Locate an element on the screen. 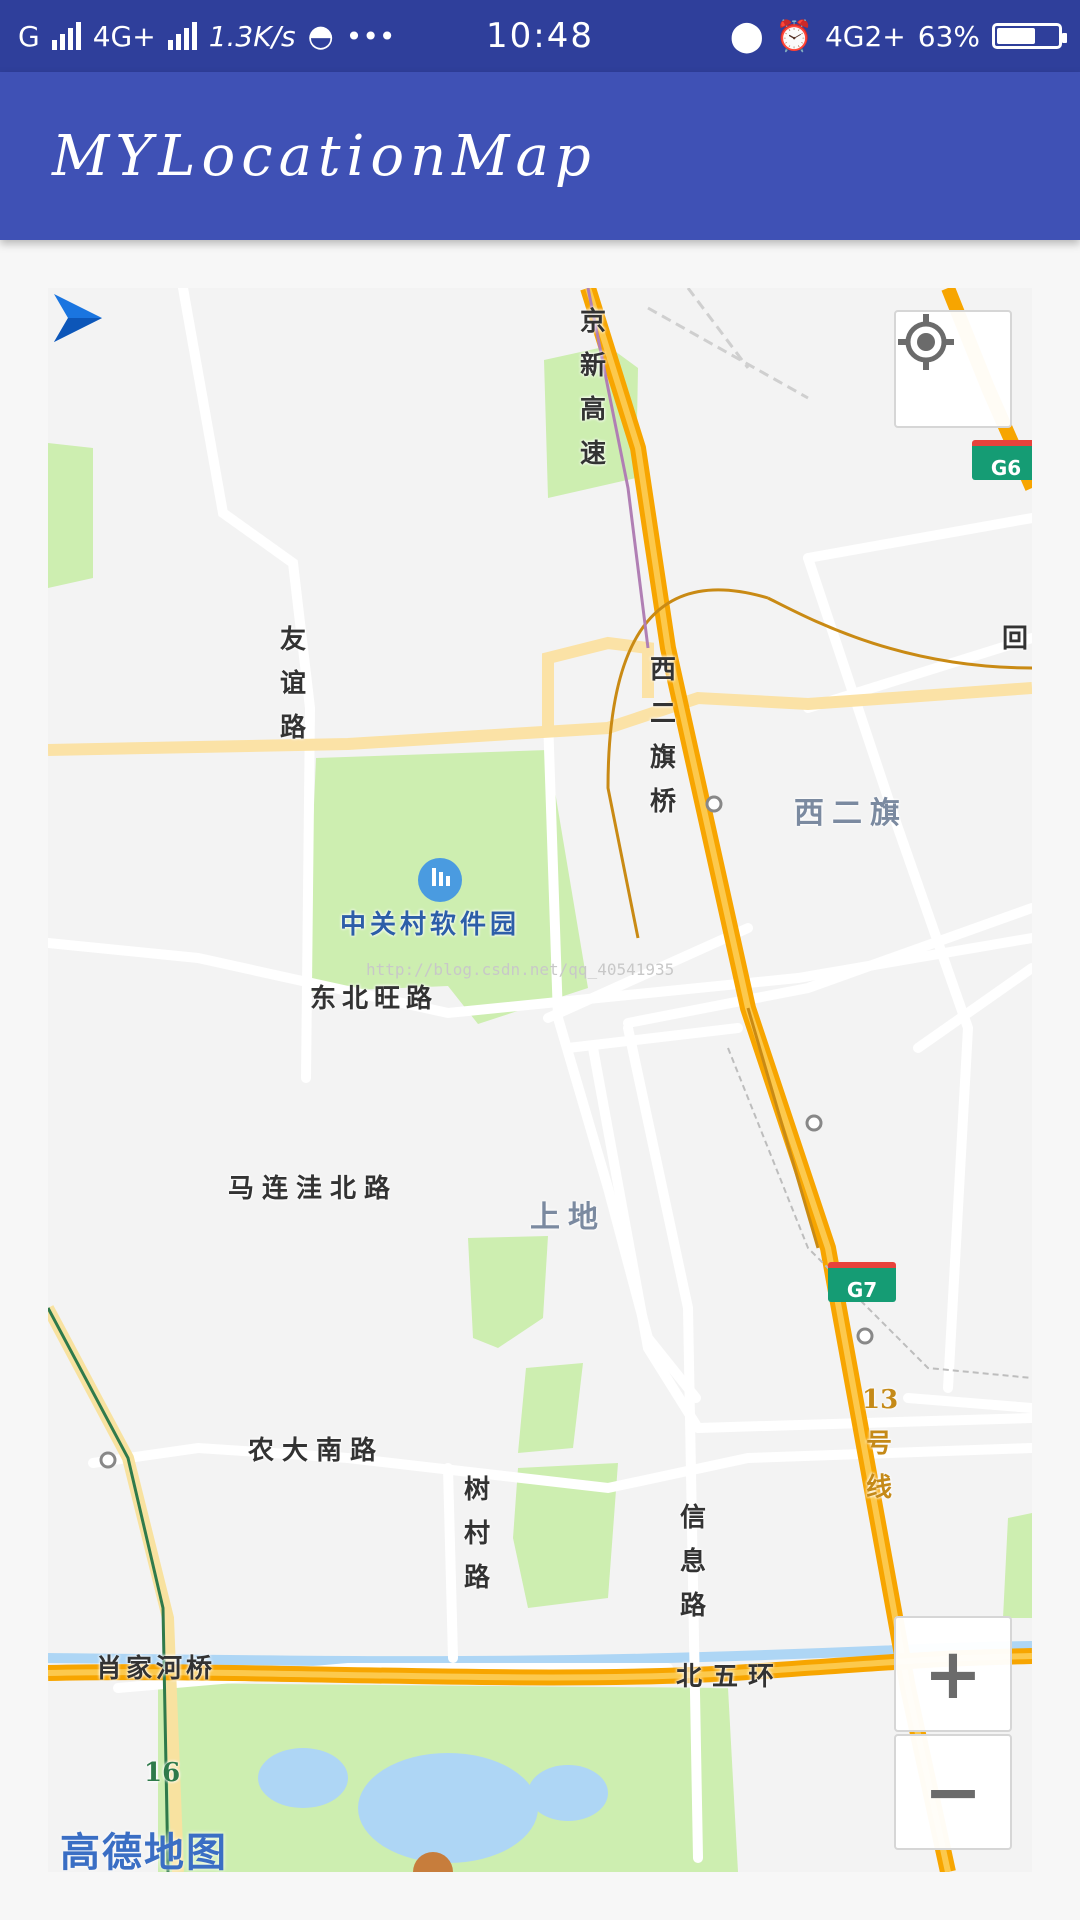 This screenshot has height=1920, width=1080. zoom-in-button: + is located at coordinates (953, 1674).